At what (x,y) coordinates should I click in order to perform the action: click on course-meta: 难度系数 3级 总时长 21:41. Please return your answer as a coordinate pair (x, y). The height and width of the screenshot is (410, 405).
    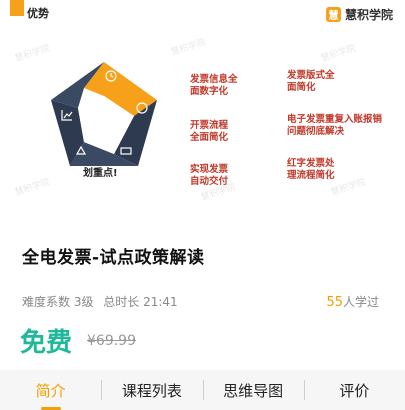
    Looking at the image, I should click on (103, 301).